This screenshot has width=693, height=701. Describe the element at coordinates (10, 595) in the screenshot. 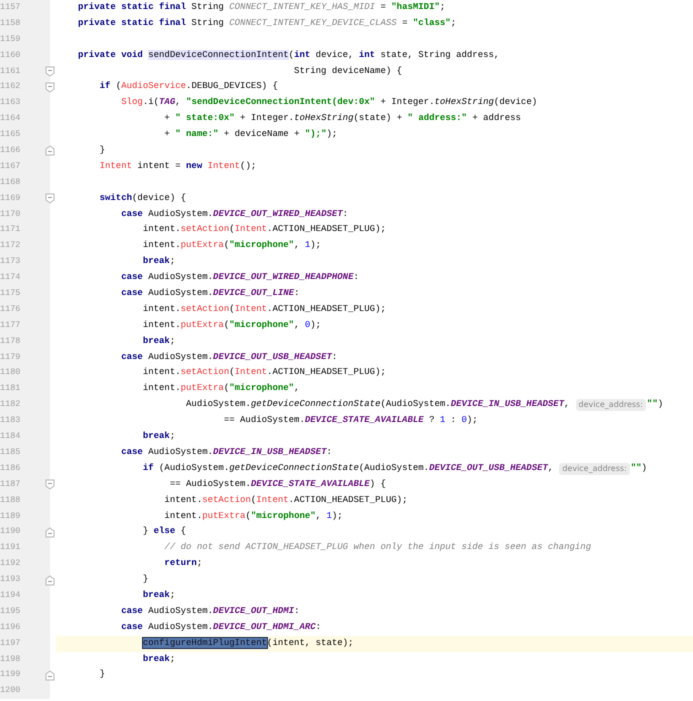

I see `line-number: 1194` at that location.